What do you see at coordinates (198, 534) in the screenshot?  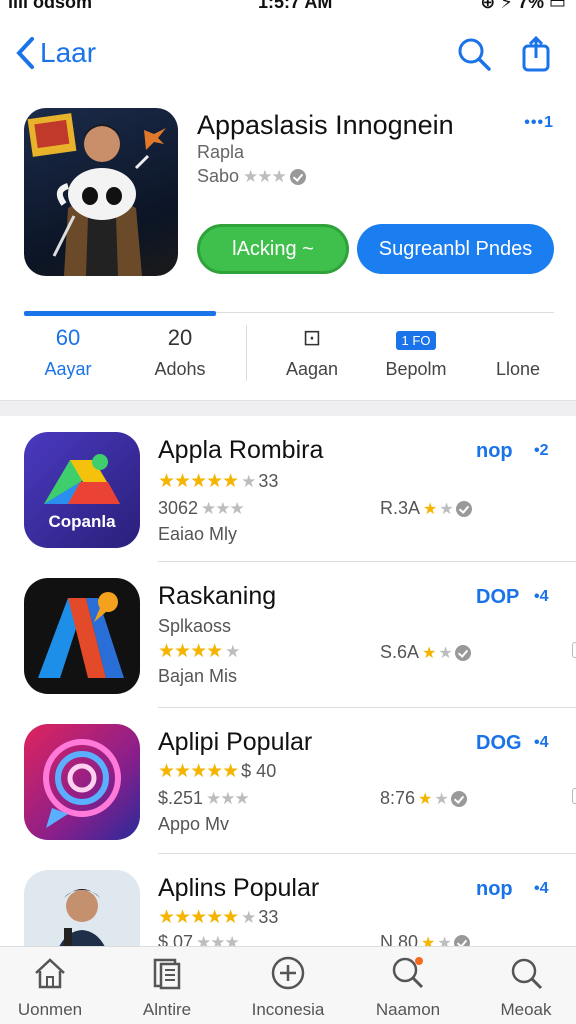 I see `developer-line: Eaiao Mly` at bounding box center [198, 534].